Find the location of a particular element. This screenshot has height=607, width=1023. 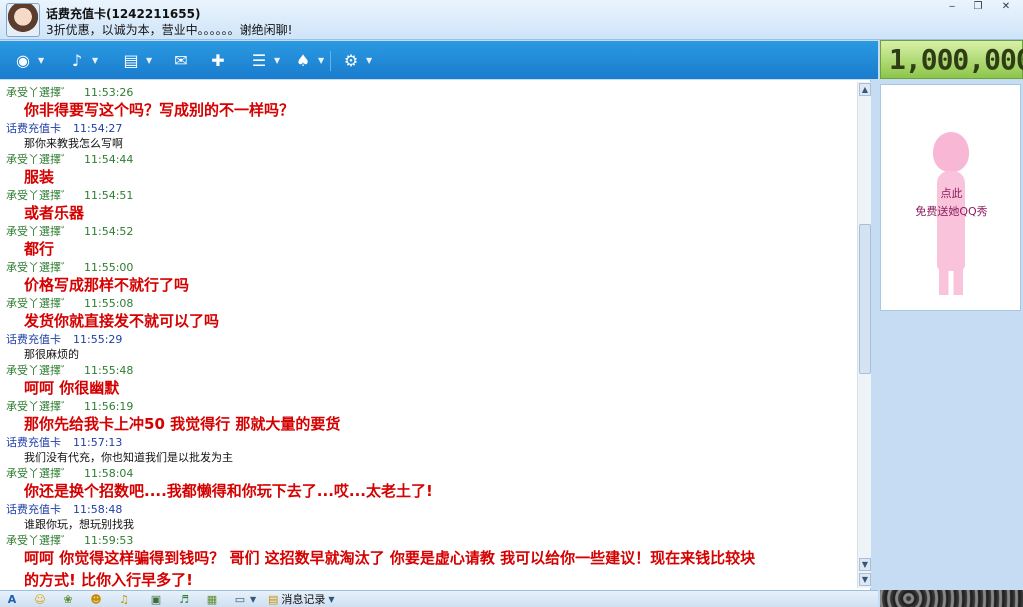

screenshot-icon: ▣ is located at coordinates (156, 599).